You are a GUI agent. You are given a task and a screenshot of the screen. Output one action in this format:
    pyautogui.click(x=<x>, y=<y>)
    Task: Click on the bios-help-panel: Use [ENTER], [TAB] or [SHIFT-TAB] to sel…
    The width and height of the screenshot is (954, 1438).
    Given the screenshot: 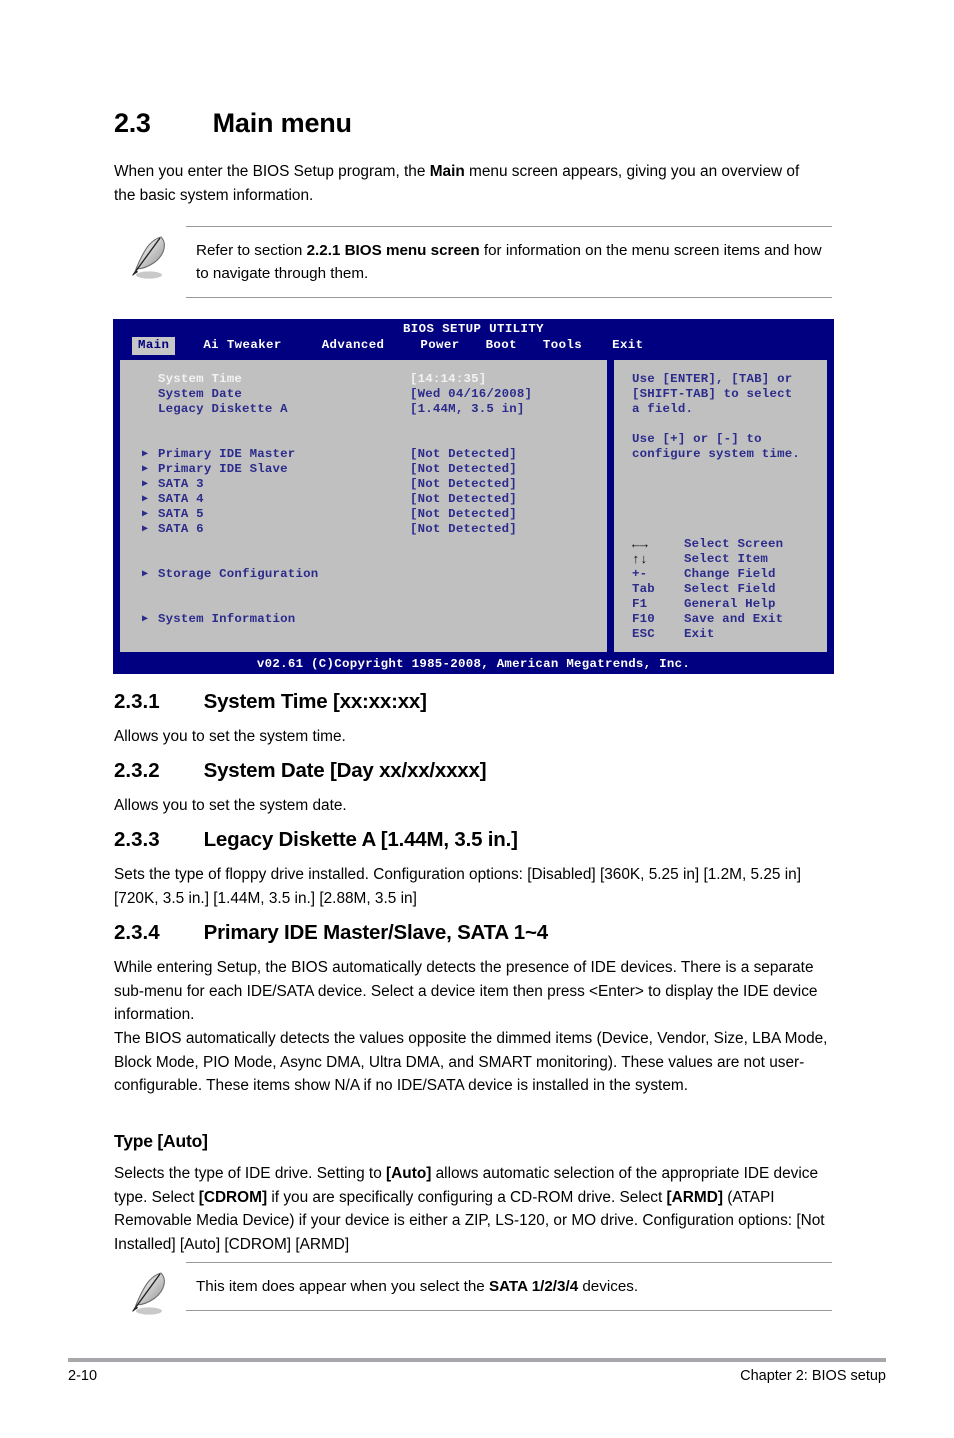 What is the action you would take?
    pyautogui.click(x=720, y=506)
    